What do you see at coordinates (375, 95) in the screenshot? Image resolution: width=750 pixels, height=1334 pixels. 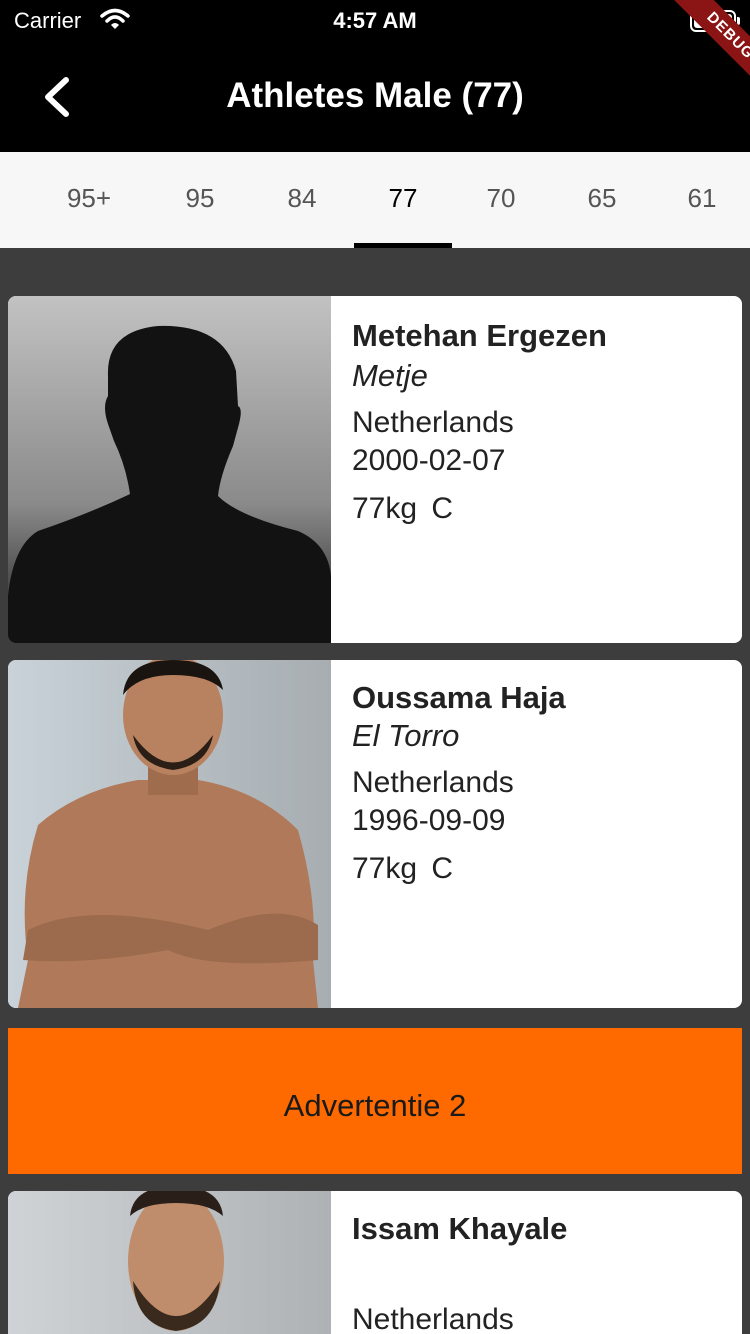 I see `page-title: Athletes Male (77)` at bounding box center [375, 95].